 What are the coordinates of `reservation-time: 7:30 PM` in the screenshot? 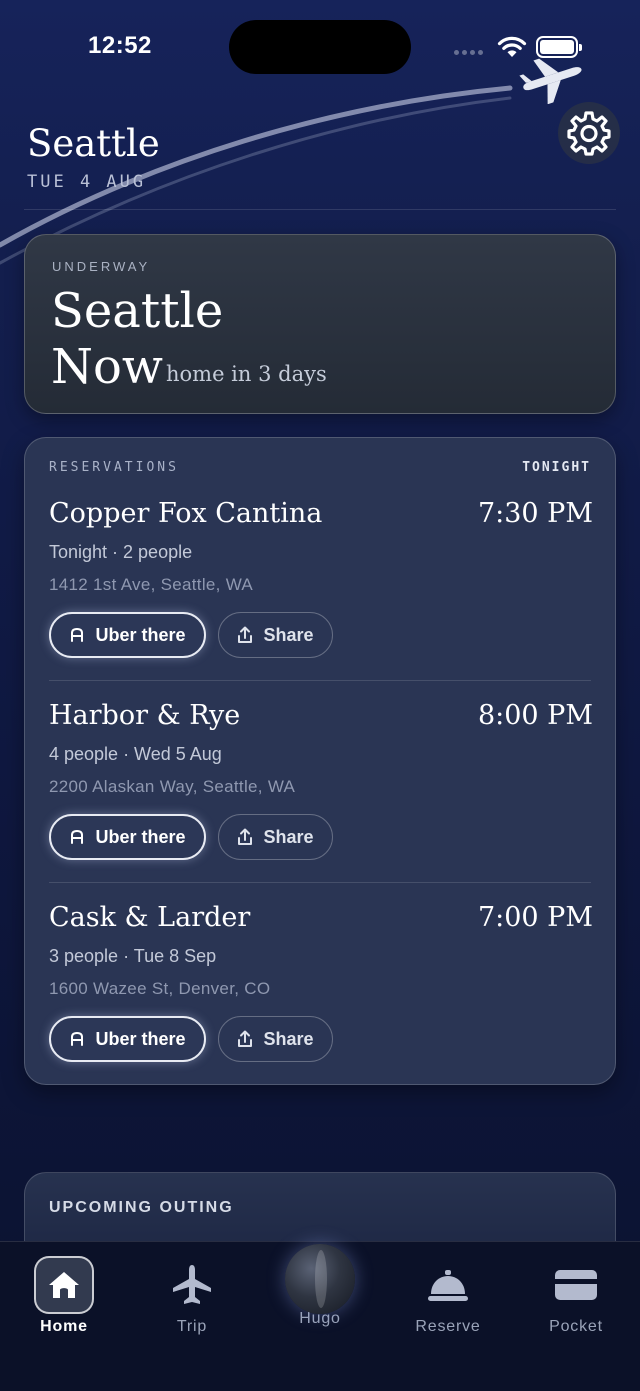 It's located at (535, 513).